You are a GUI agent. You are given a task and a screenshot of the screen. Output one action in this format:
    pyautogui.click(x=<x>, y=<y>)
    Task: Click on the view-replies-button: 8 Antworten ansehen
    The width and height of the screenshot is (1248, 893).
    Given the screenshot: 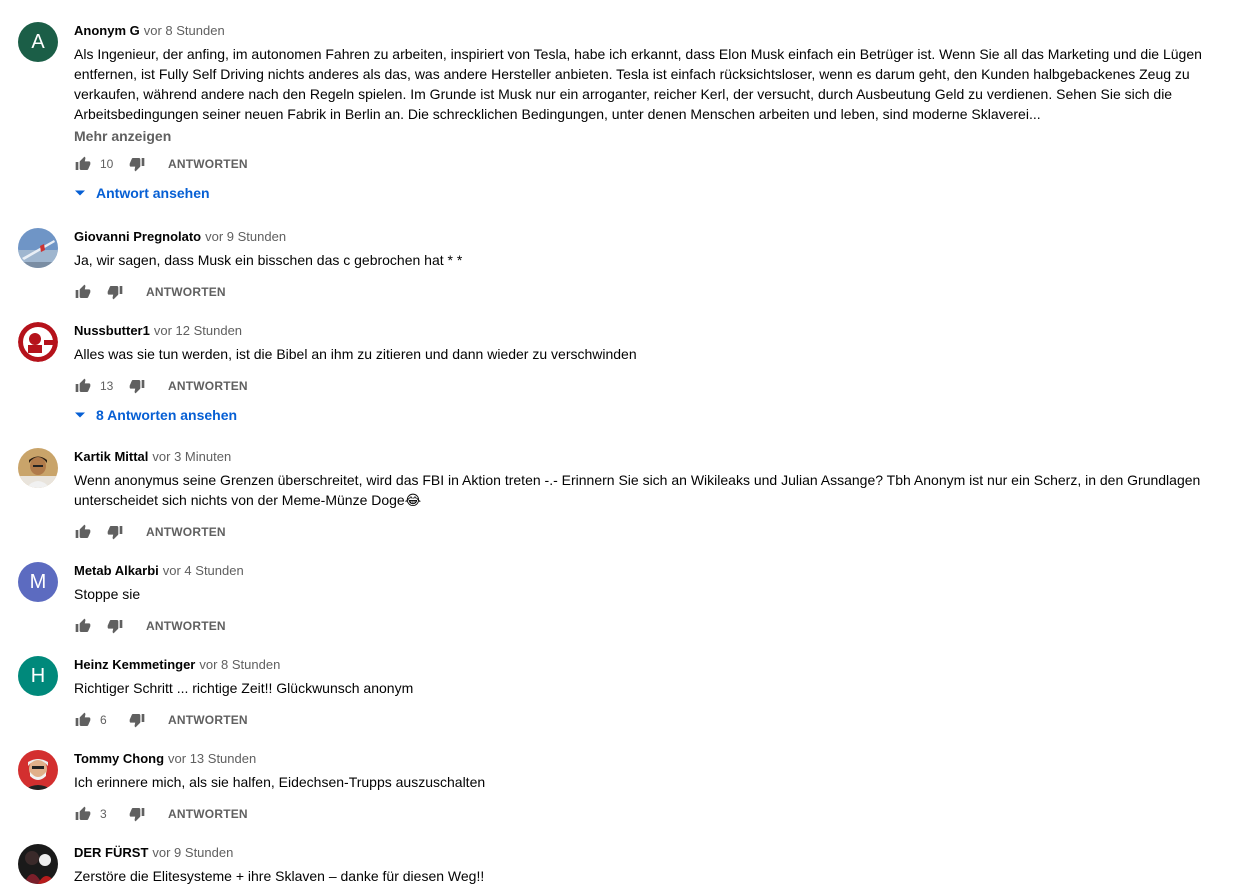 What is the action you would take?
    pyautogui.click(x=652, y=415)
    